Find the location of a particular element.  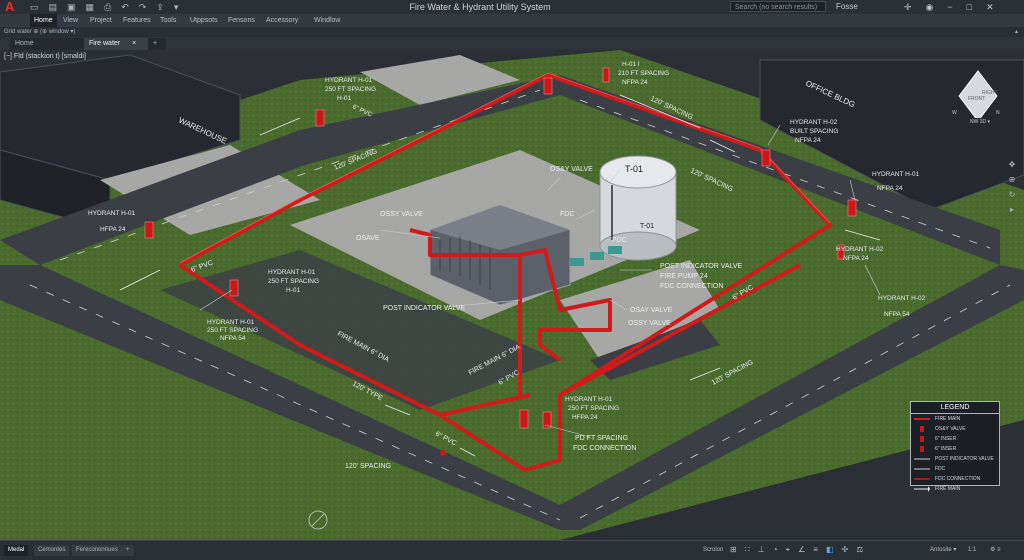

legend-label: 6" INSER is located at coordinates (946, 449).